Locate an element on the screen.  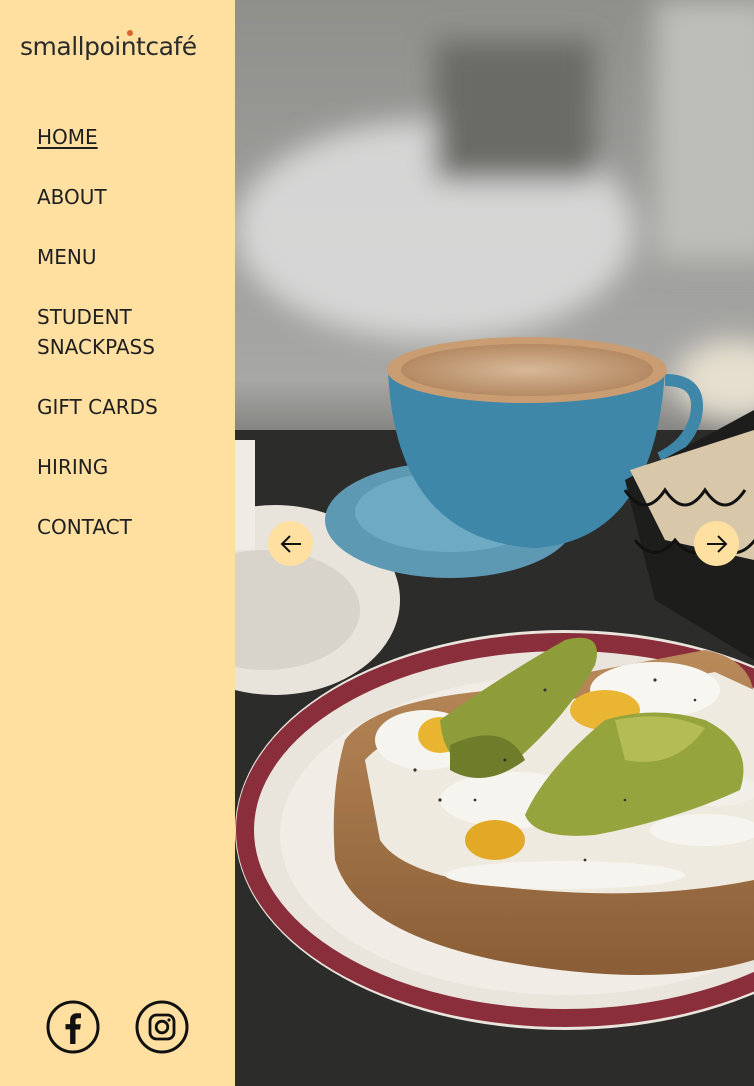
arrow-left-icon is located at coordinates (290, 543).